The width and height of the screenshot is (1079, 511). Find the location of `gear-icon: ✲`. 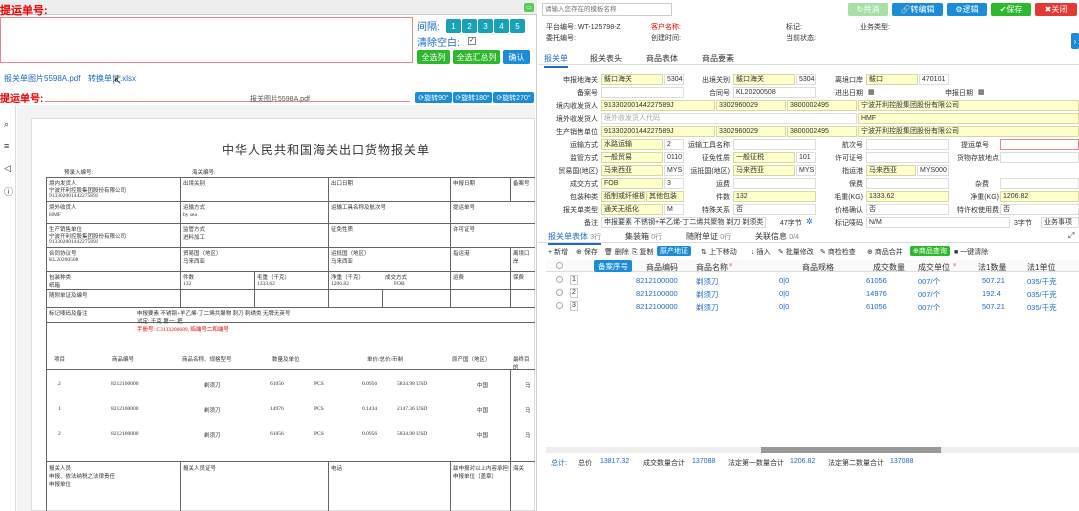

gear-icon: ✲ is located at coordinates (809, 221).